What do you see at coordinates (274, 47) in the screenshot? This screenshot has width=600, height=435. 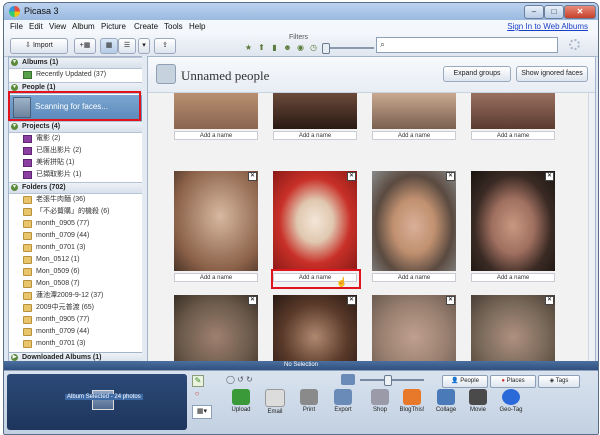 I see `movie-filter-icon: ▮` at bounding box center [274, 47].